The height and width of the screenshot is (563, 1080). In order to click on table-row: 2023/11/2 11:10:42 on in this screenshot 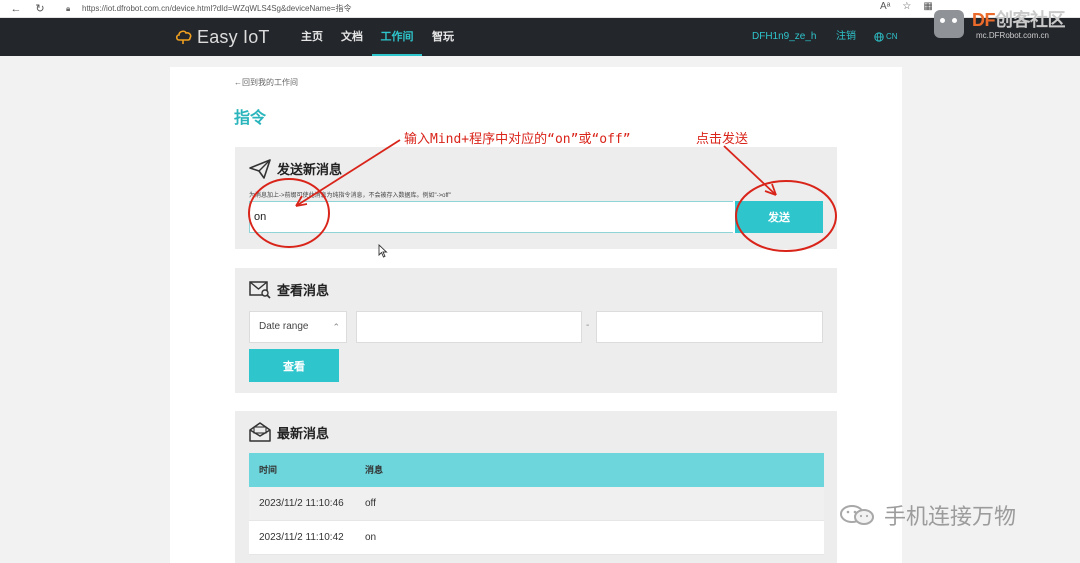, I will do `click(536, 538)`.